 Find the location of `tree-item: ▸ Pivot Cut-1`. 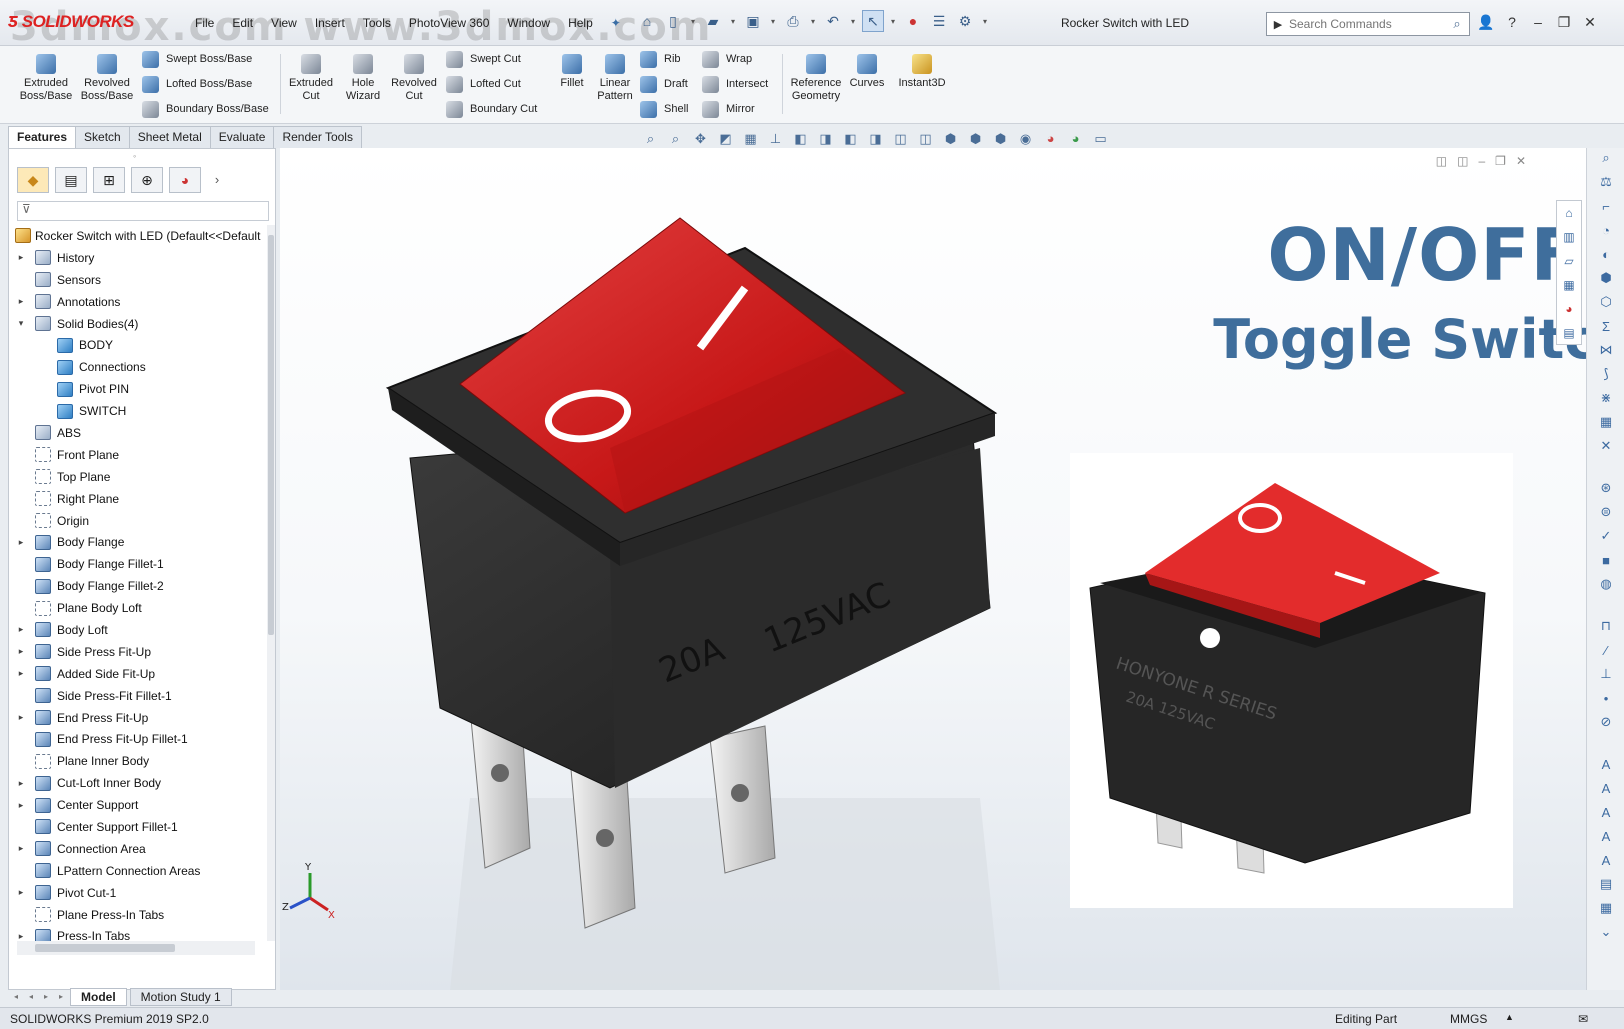

tree-item: ▸ Pivot Cut-1 is located at coordinates (138, 893).